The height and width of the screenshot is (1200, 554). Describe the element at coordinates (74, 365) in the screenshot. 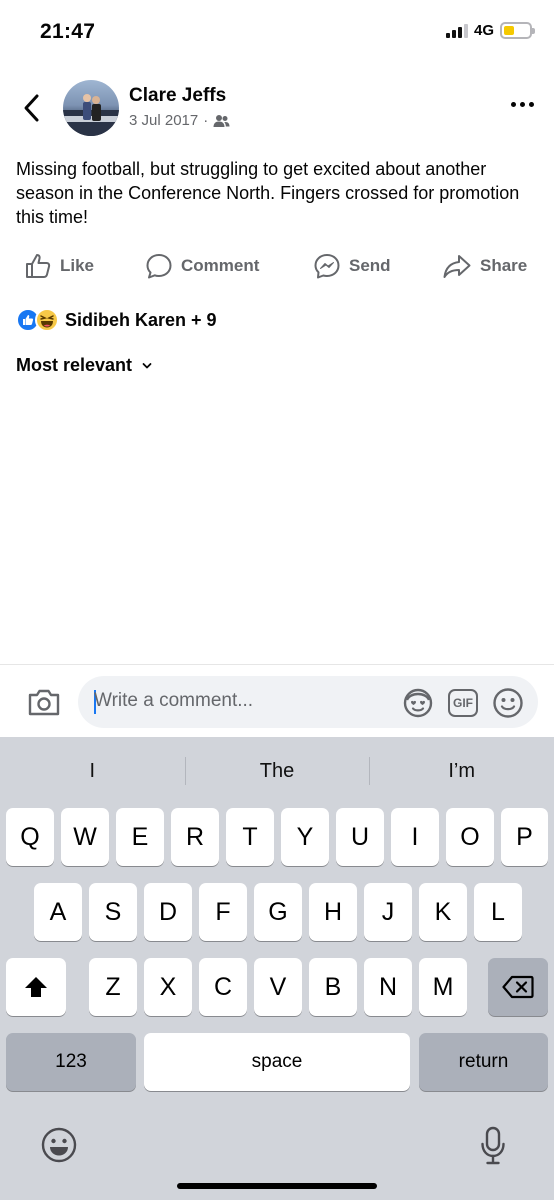

I see `sort-label: Most relevant` at that location.